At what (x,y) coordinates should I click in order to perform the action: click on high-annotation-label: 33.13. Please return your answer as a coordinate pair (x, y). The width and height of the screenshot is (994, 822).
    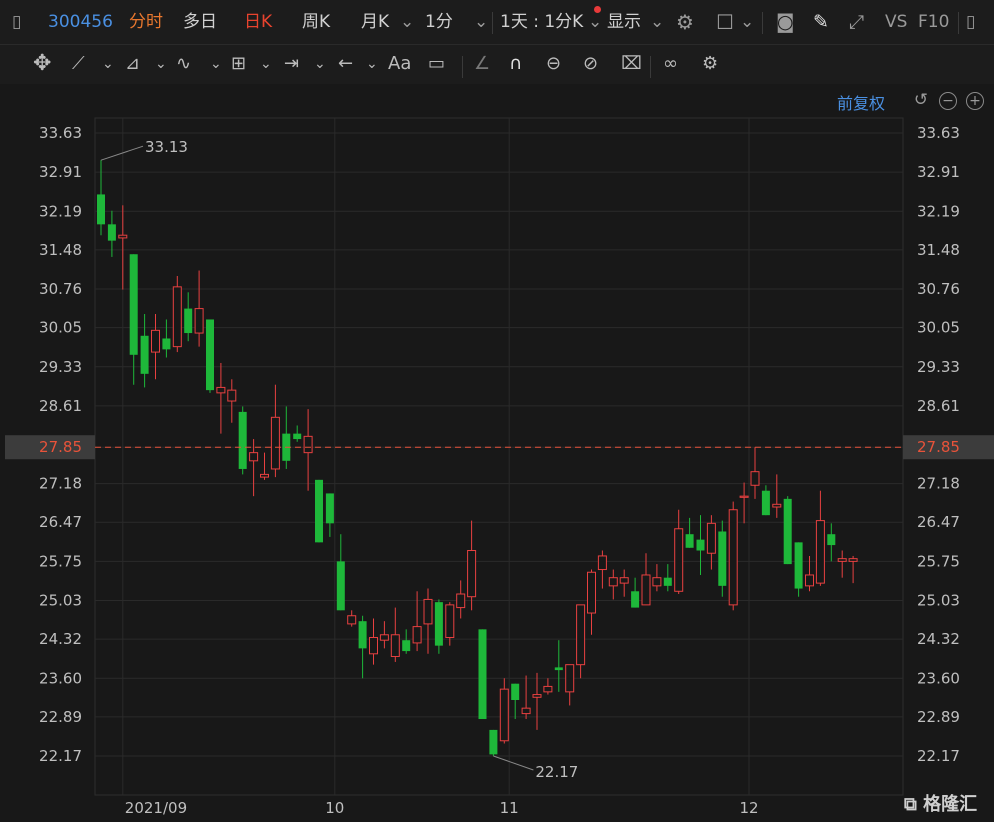
    Looking at the image, I should click on (166, 147).